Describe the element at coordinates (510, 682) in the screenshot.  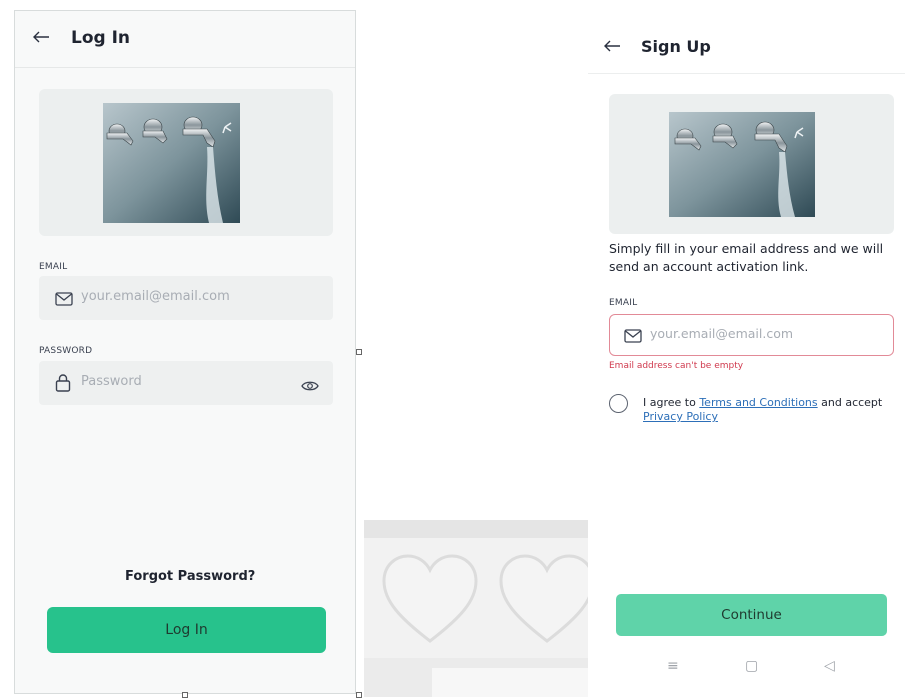
I see `background-bottom-panel` at that location.